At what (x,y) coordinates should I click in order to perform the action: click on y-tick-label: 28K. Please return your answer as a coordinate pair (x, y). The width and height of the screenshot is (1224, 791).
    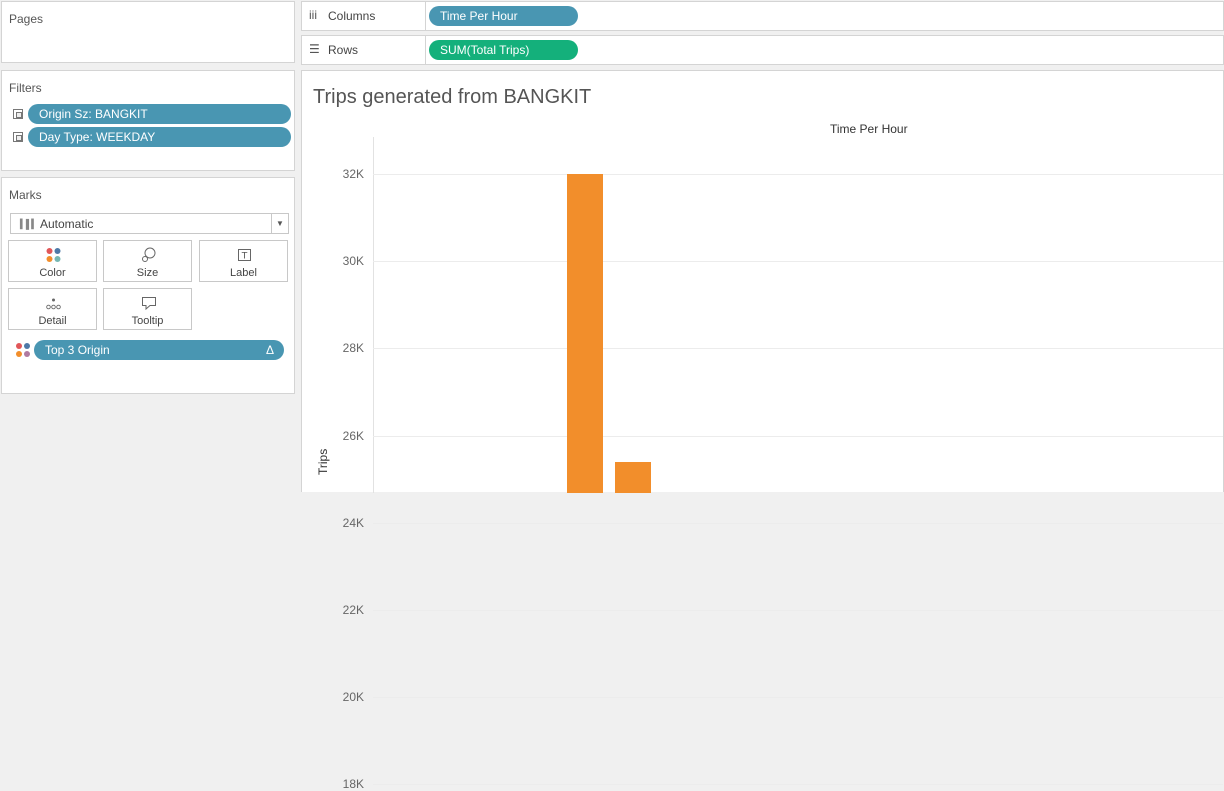
    Looking at the image, I should click on (353, 348).